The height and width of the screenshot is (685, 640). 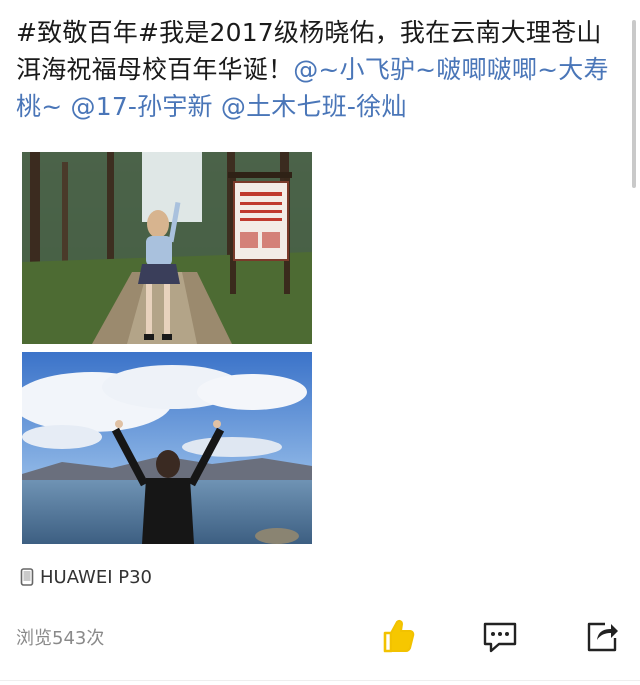 What do you see at coordinates (96, 577) in the screenshot?
I see `device-label: HUAWEI P30` at bounding box center [96, 577].